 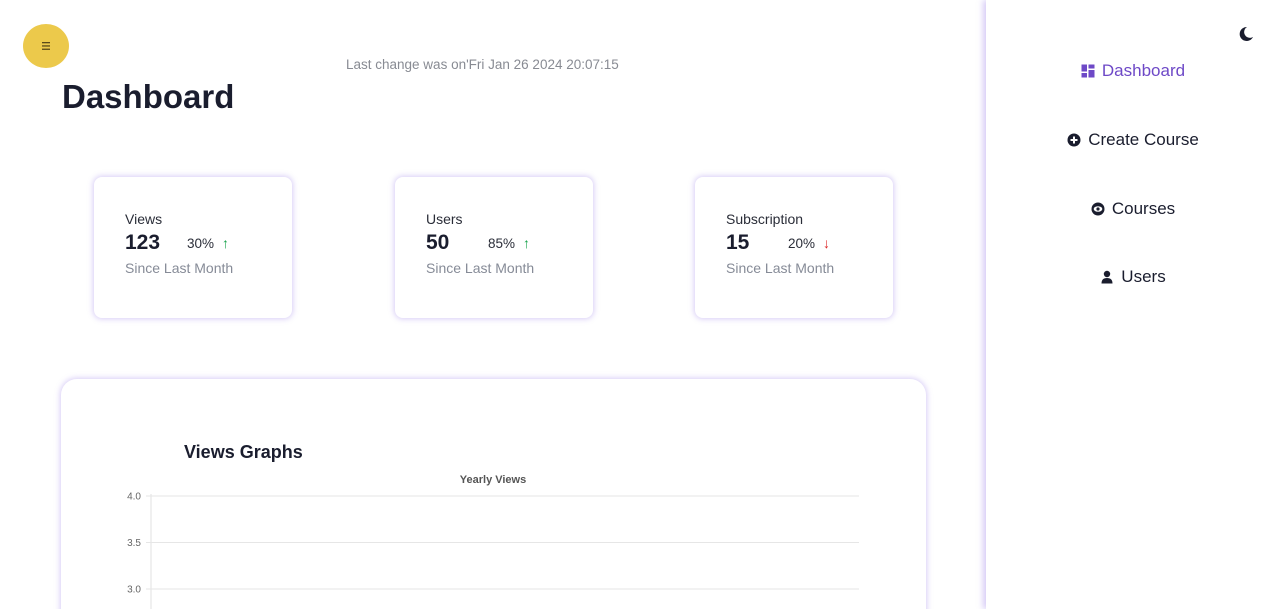 I want to click on sidebar-item-courses: Courses, so click(x=1133, y=209).